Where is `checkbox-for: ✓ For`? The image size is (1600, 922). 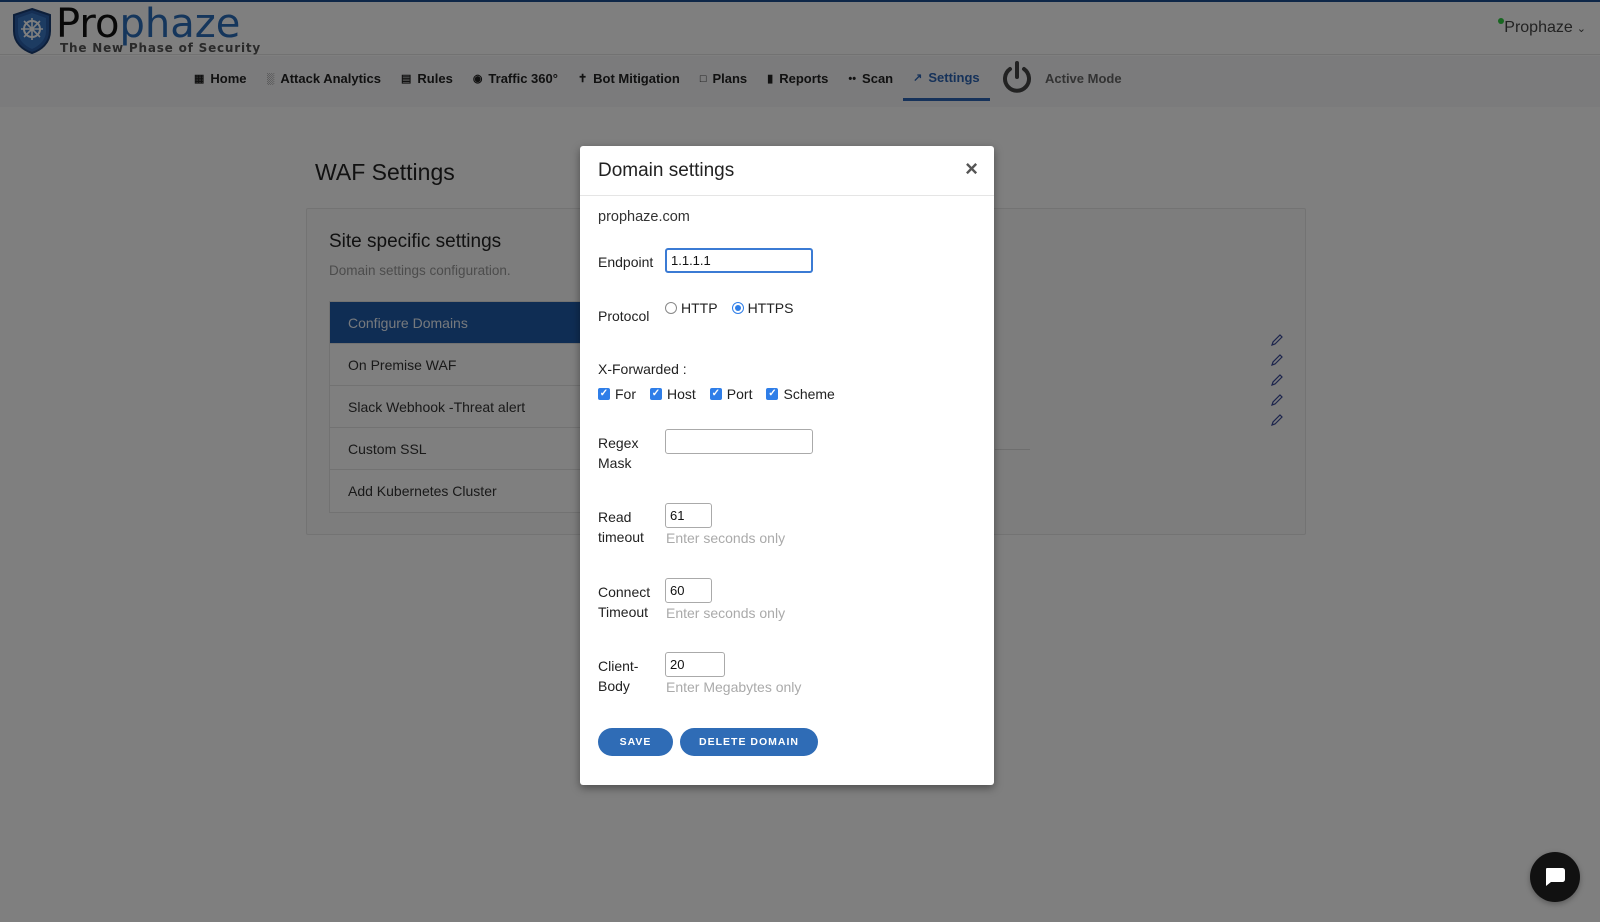
checkbox-for: ✓ For is located at coordinates (617, 394).